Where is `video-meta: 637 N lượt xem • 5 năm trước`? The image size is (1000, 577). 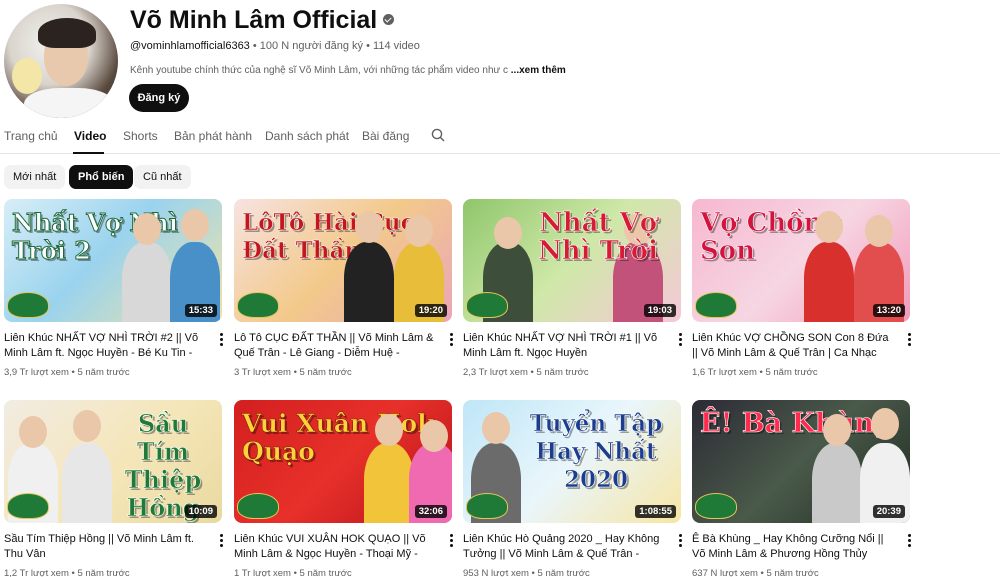 video-meta: 637 N lượt xem • 5 năm trước is located at coordinates (755, 572).